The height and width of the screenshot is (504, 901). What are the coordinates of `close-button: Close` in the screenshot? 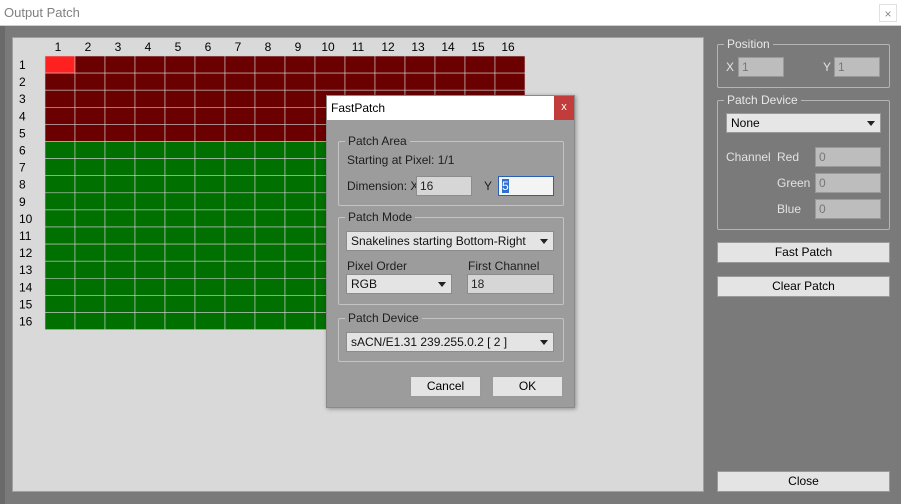 It's located at (803, 481).